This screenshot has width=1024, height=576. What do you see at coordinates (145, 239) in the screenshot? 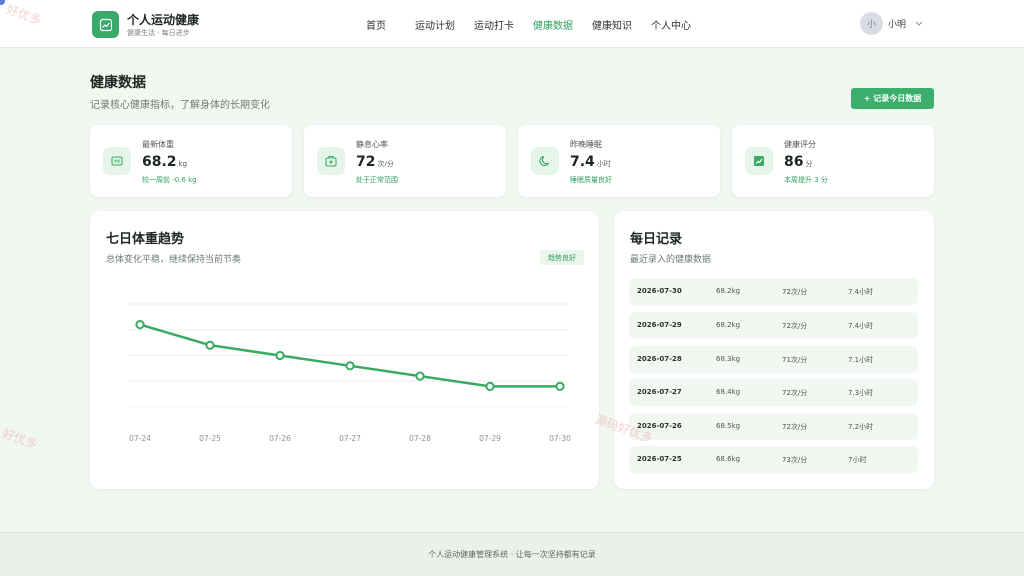
I see `card-title: 七日体重趋势` at bounding box center [145, 239].